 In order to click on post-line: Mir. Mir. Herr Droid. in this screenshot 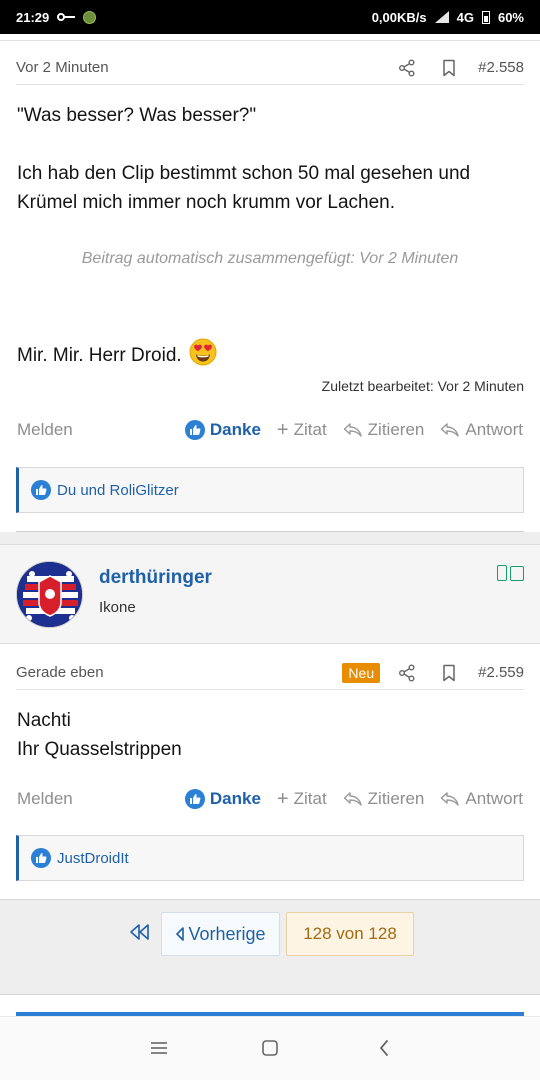, I will do `click(272, 354)`.